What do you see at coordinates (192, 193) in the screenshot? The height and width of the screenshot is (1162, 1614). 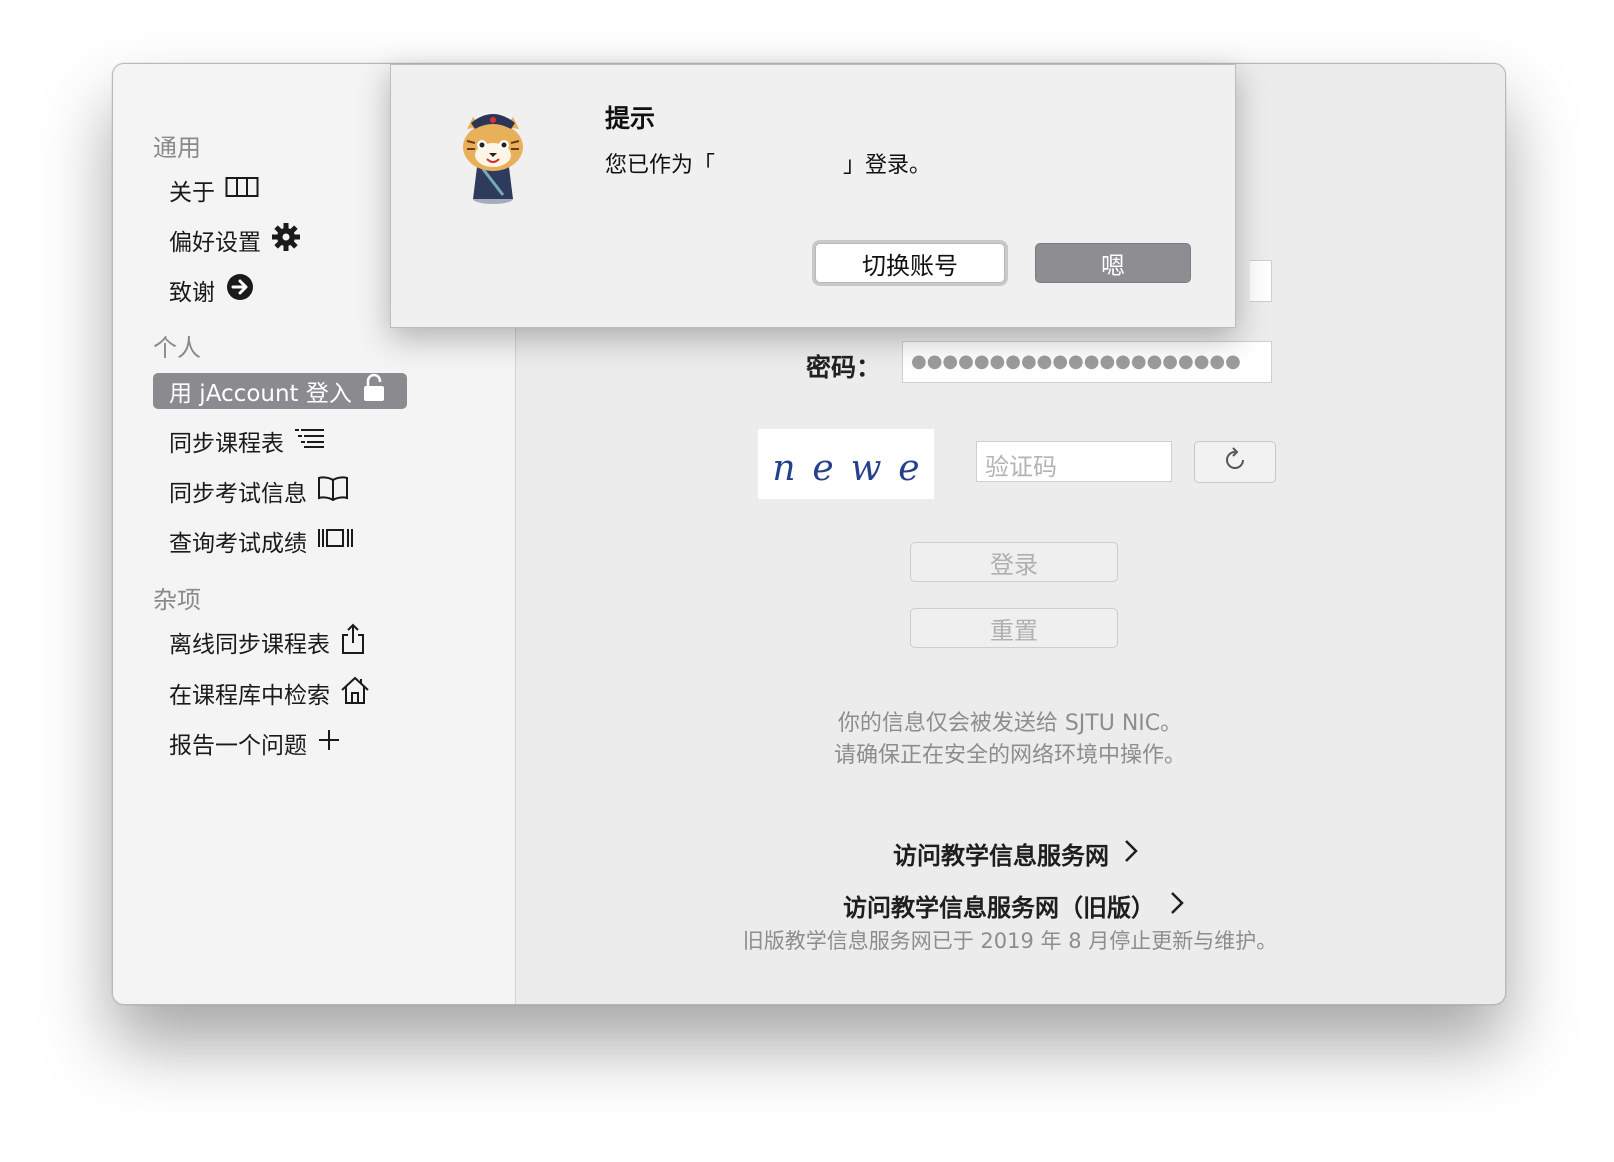 I see `sidebar-item-label: 关于` at bounding box center [192, 193].